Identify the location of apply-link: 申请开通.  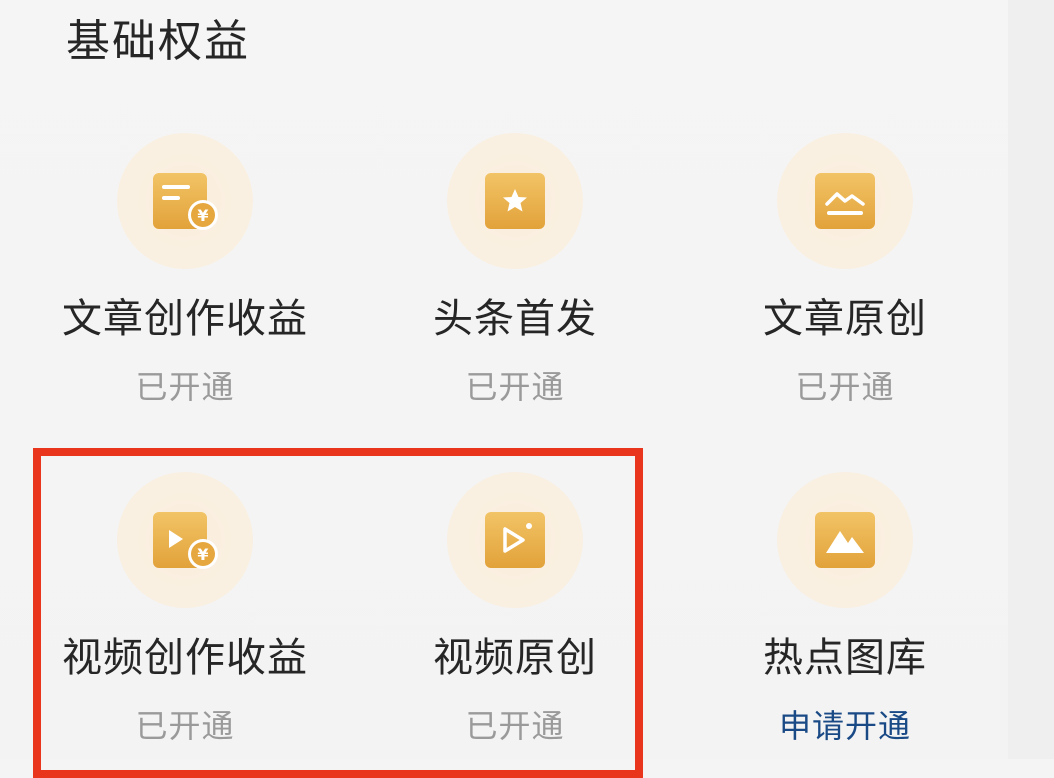
(845, 726).